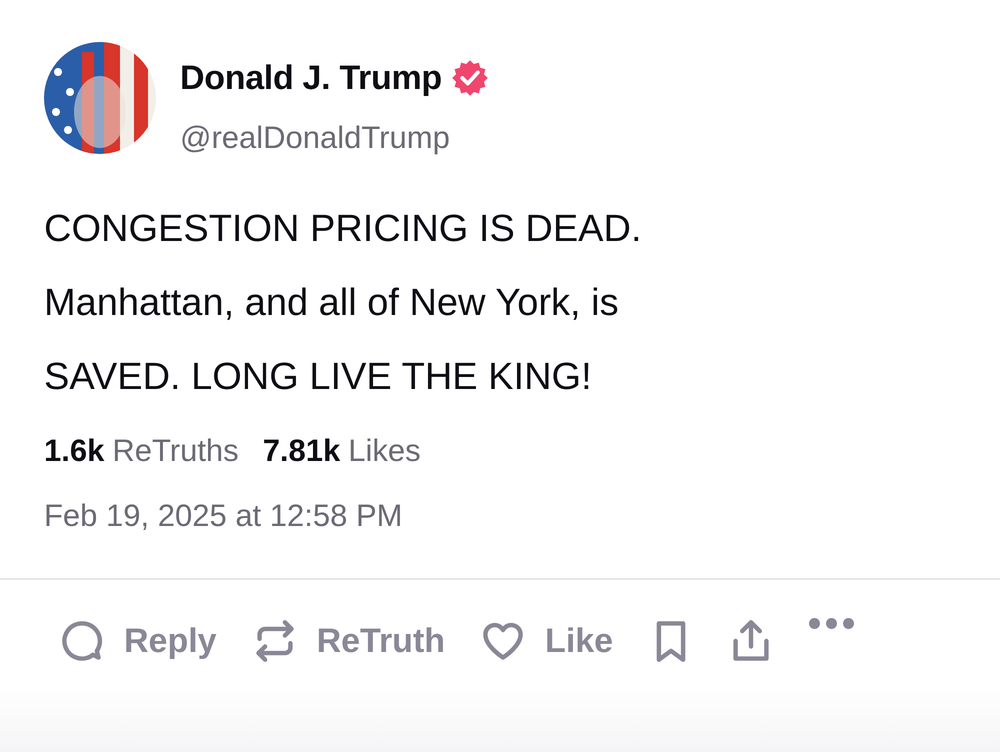 The image size is (1000, 752). Describe the element at coordinates (547, 641) in the screenshot. I see `like-button: Like` at that location.